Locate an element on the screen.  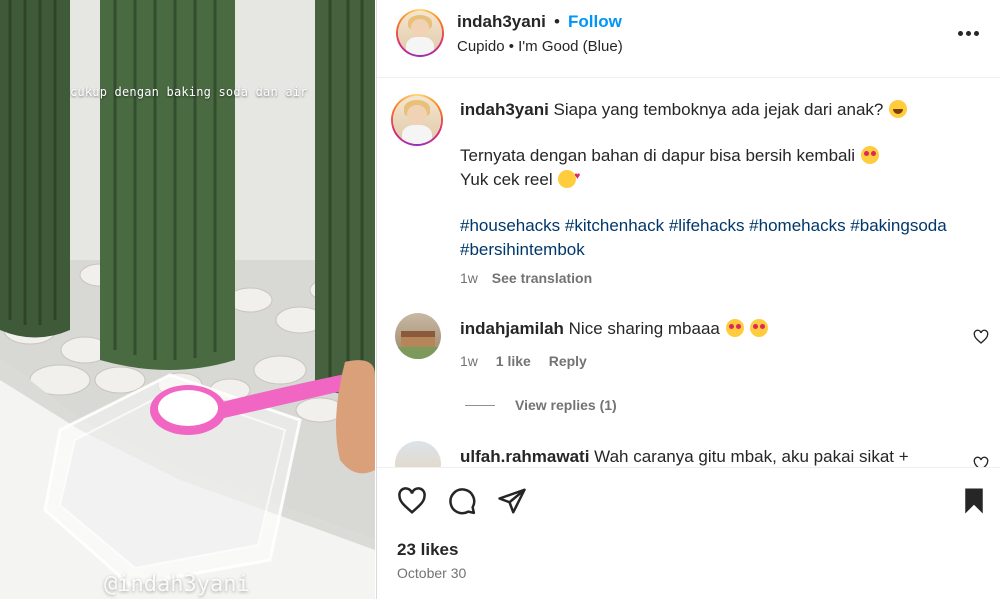
audio-attribution: Cupido • I'm Good (Blue) is located at coordinates (540, 46).